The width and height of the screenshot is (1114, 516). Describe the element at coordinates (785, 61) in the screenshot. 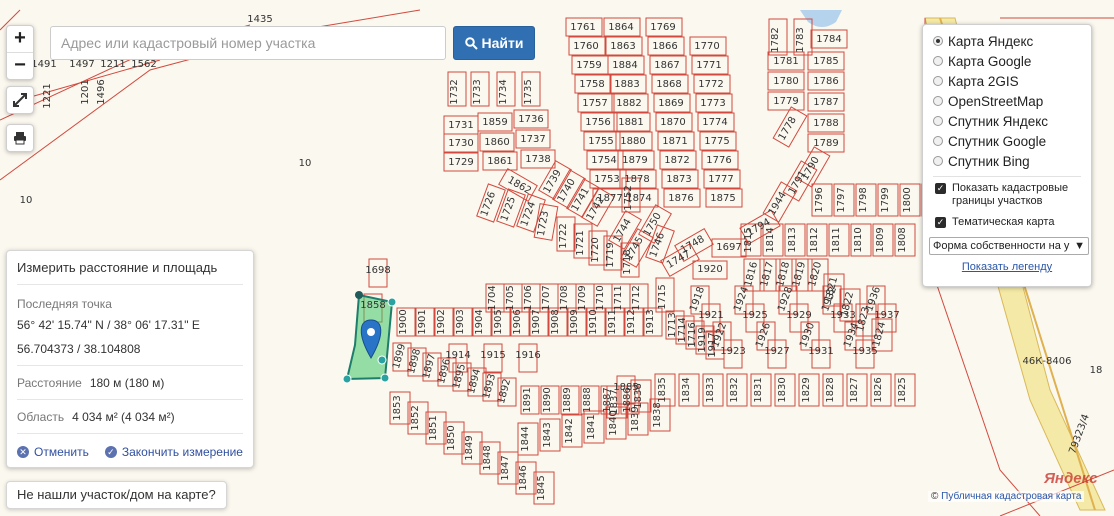

I see `parcel-number: 1781` at that location.